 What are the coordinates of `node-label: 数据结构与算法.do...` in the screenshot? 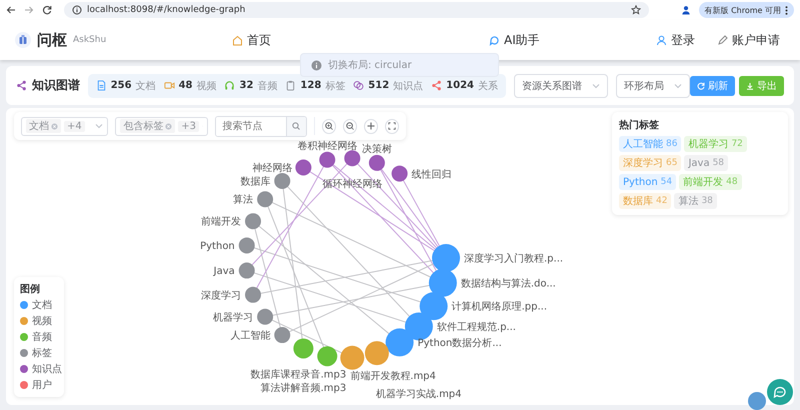 It's located at (508, 284).